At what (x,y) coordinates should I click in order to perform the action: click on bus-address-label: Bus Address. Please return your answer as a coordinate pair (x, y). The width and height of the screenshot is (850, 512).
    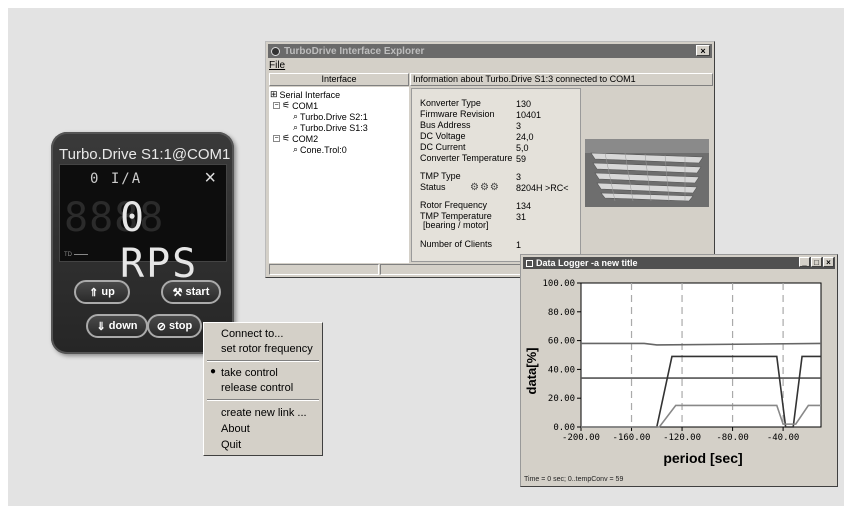
    Looking at the image, I should click on (445, 125).